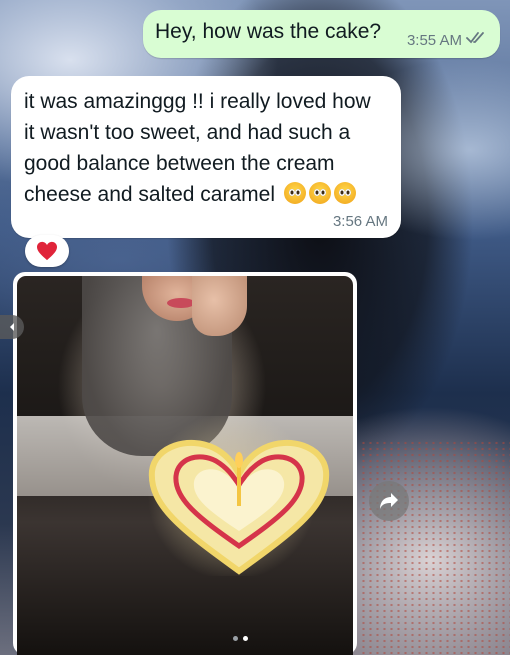  What do you see at coordinates (360, 221) in the screenshot?
I see `message-timestamp: 3:56 AM` at bounding box center [360, 221].